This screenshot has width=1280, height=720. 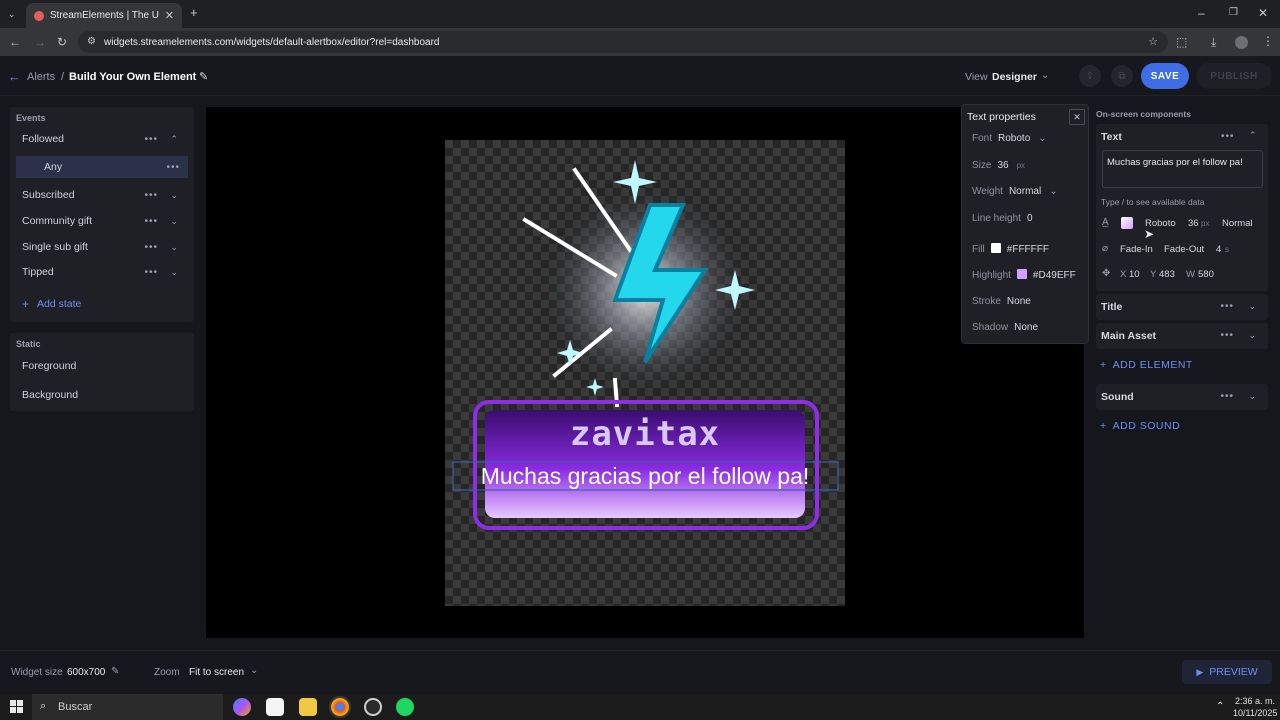 I want to click on window-close-icon: ✕, so click(x=1263, y=13).